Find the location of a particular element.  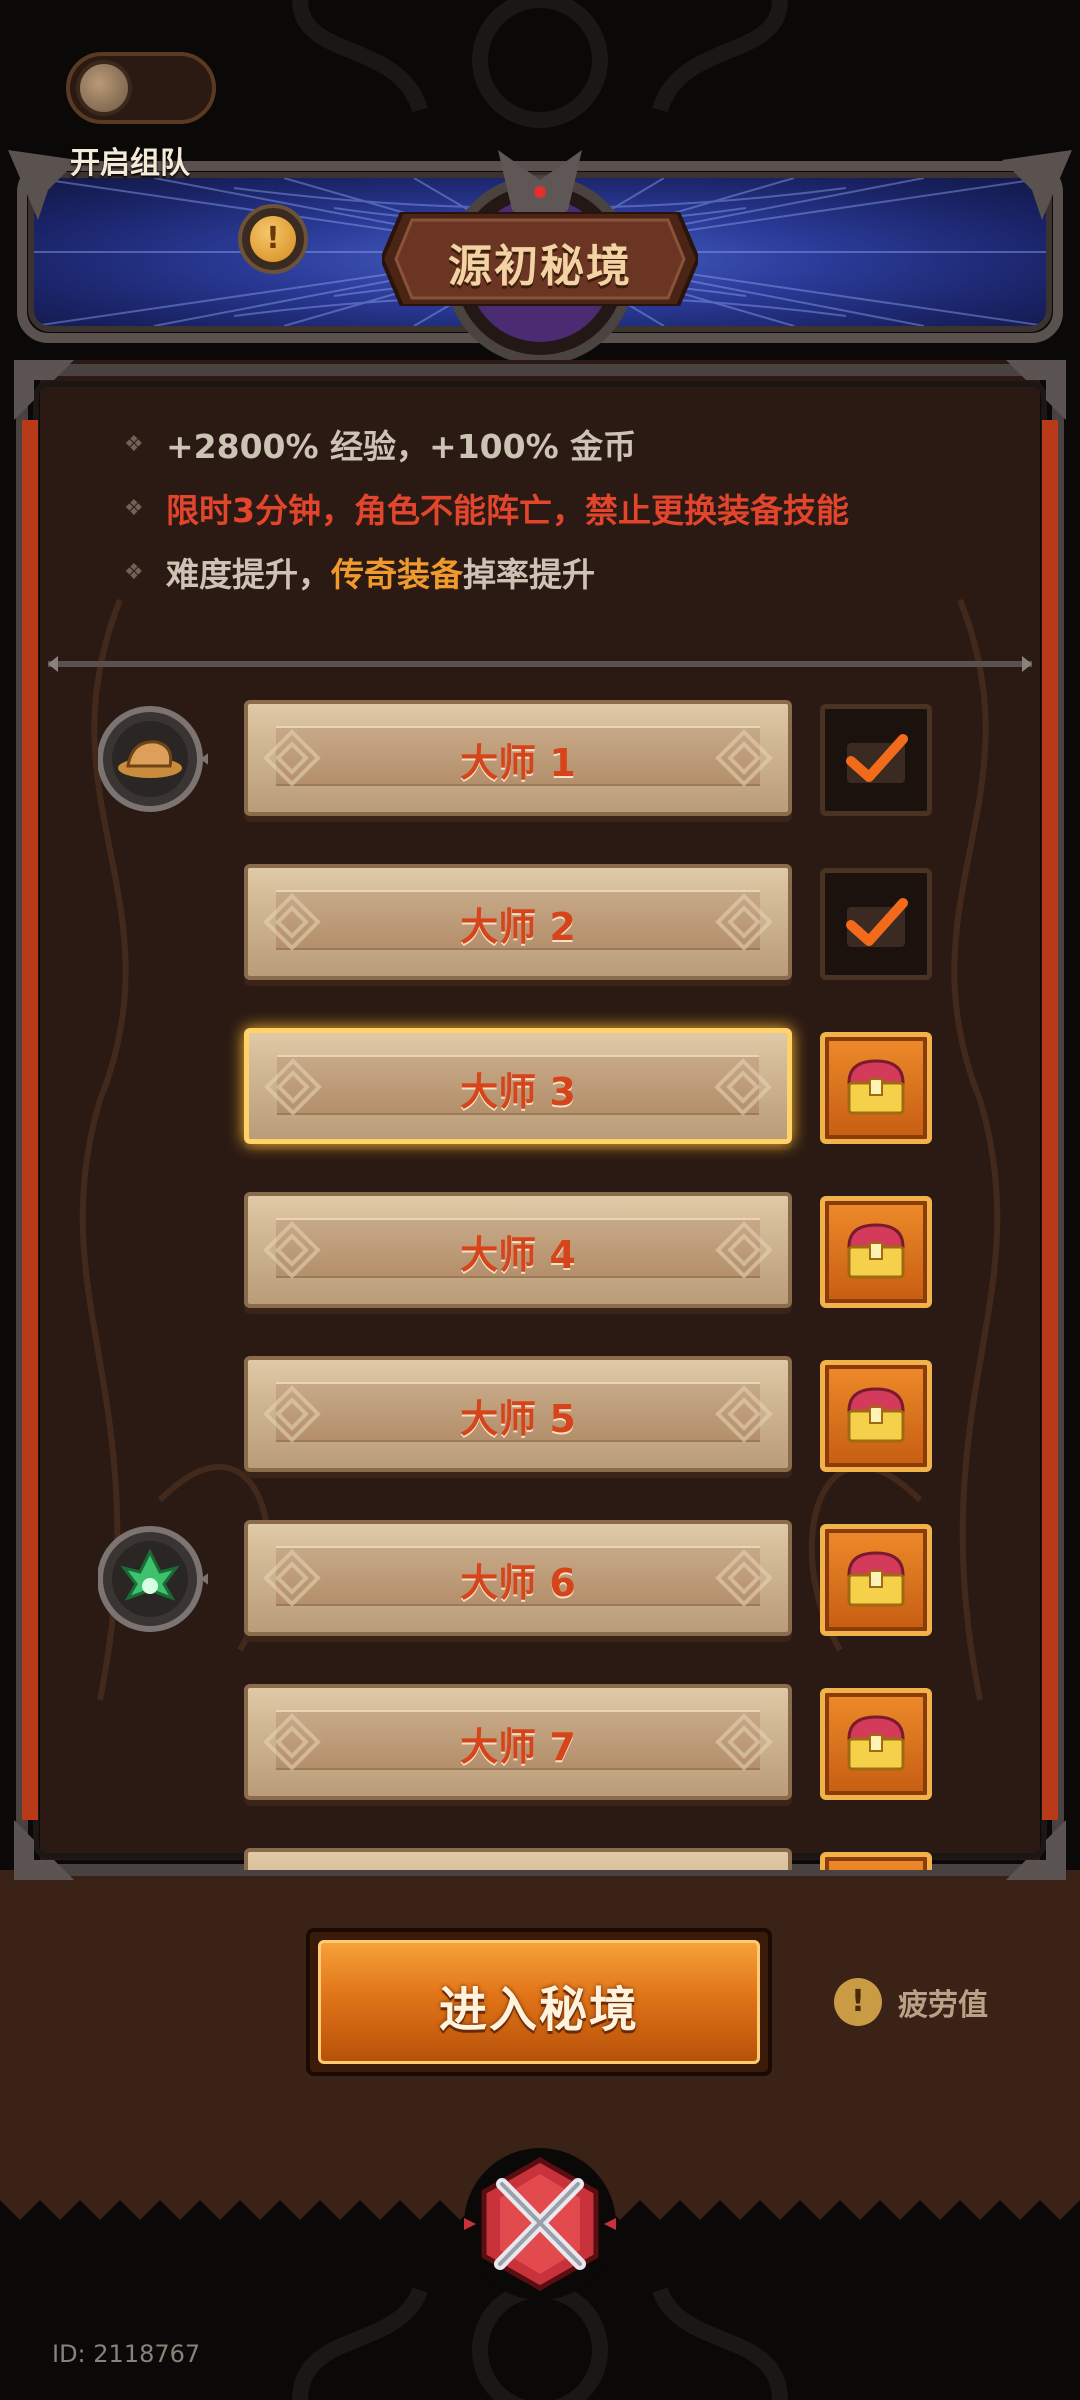

level-row: 大师 3 is located at coordinates (540, 1083).